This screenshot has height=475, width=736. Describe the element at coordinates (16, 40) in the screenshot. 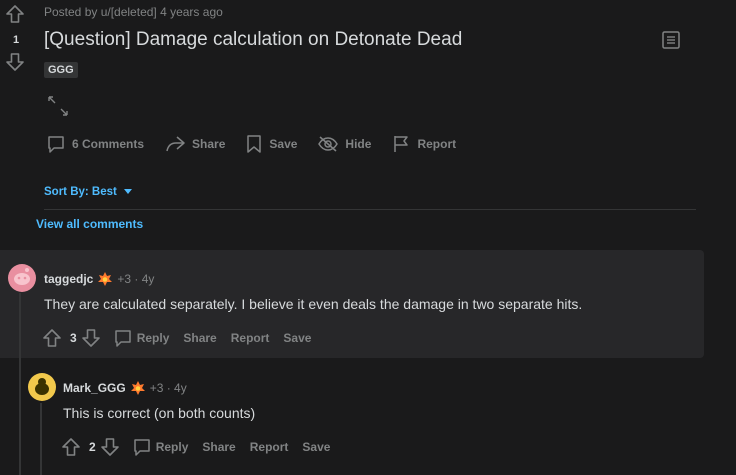

I see `post-score: 1` at that location.